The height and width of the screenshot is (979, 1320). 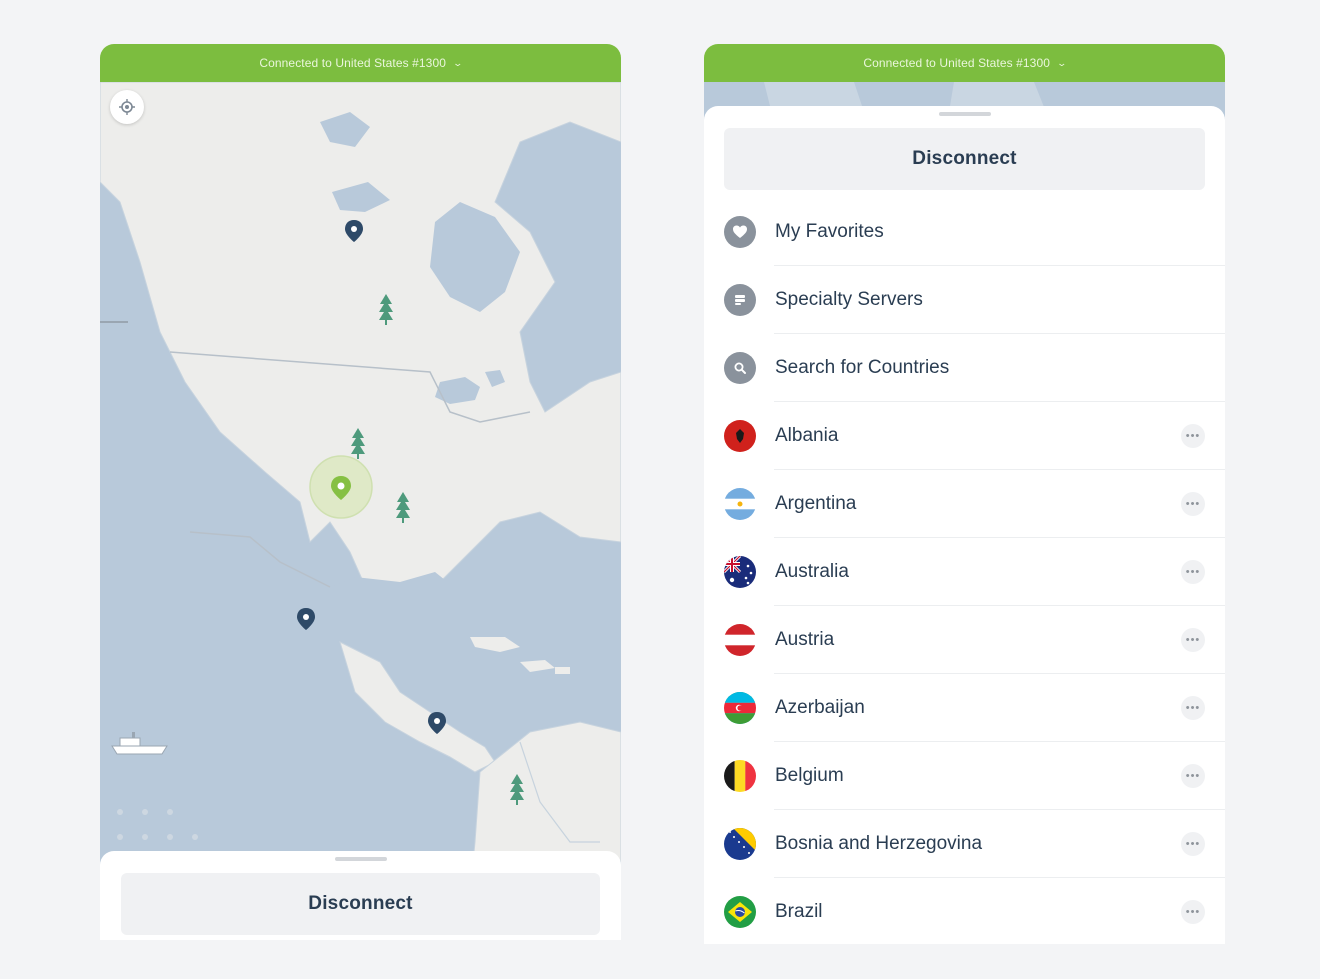 What do you see at coordinates (849, 299) in the screenshot?
I see `list-item-label: Specialty Servers` at bounding box center [849, 299].